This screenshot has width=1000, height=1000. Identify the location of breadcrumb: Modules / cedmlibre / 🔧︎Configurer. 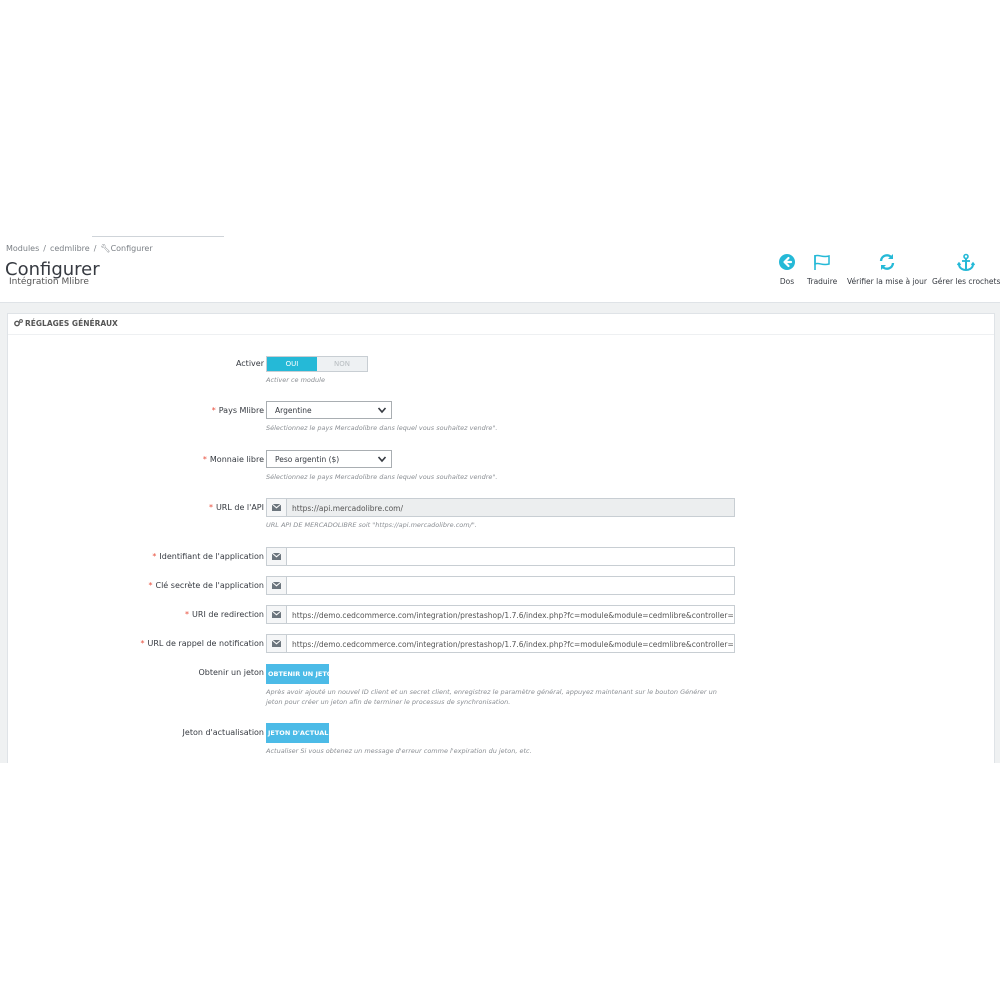
(79, 248).